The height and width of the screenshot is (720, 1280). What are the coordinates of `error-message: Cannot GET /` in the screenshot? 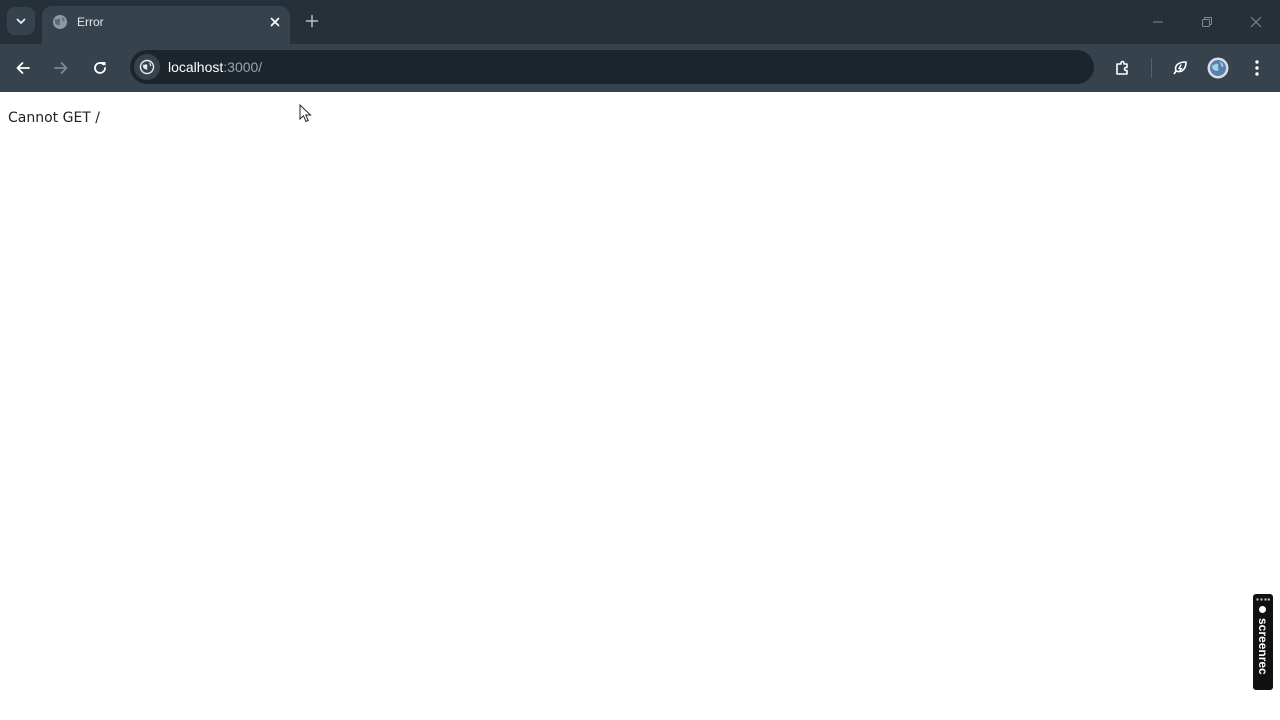 It's located at (54, 118).